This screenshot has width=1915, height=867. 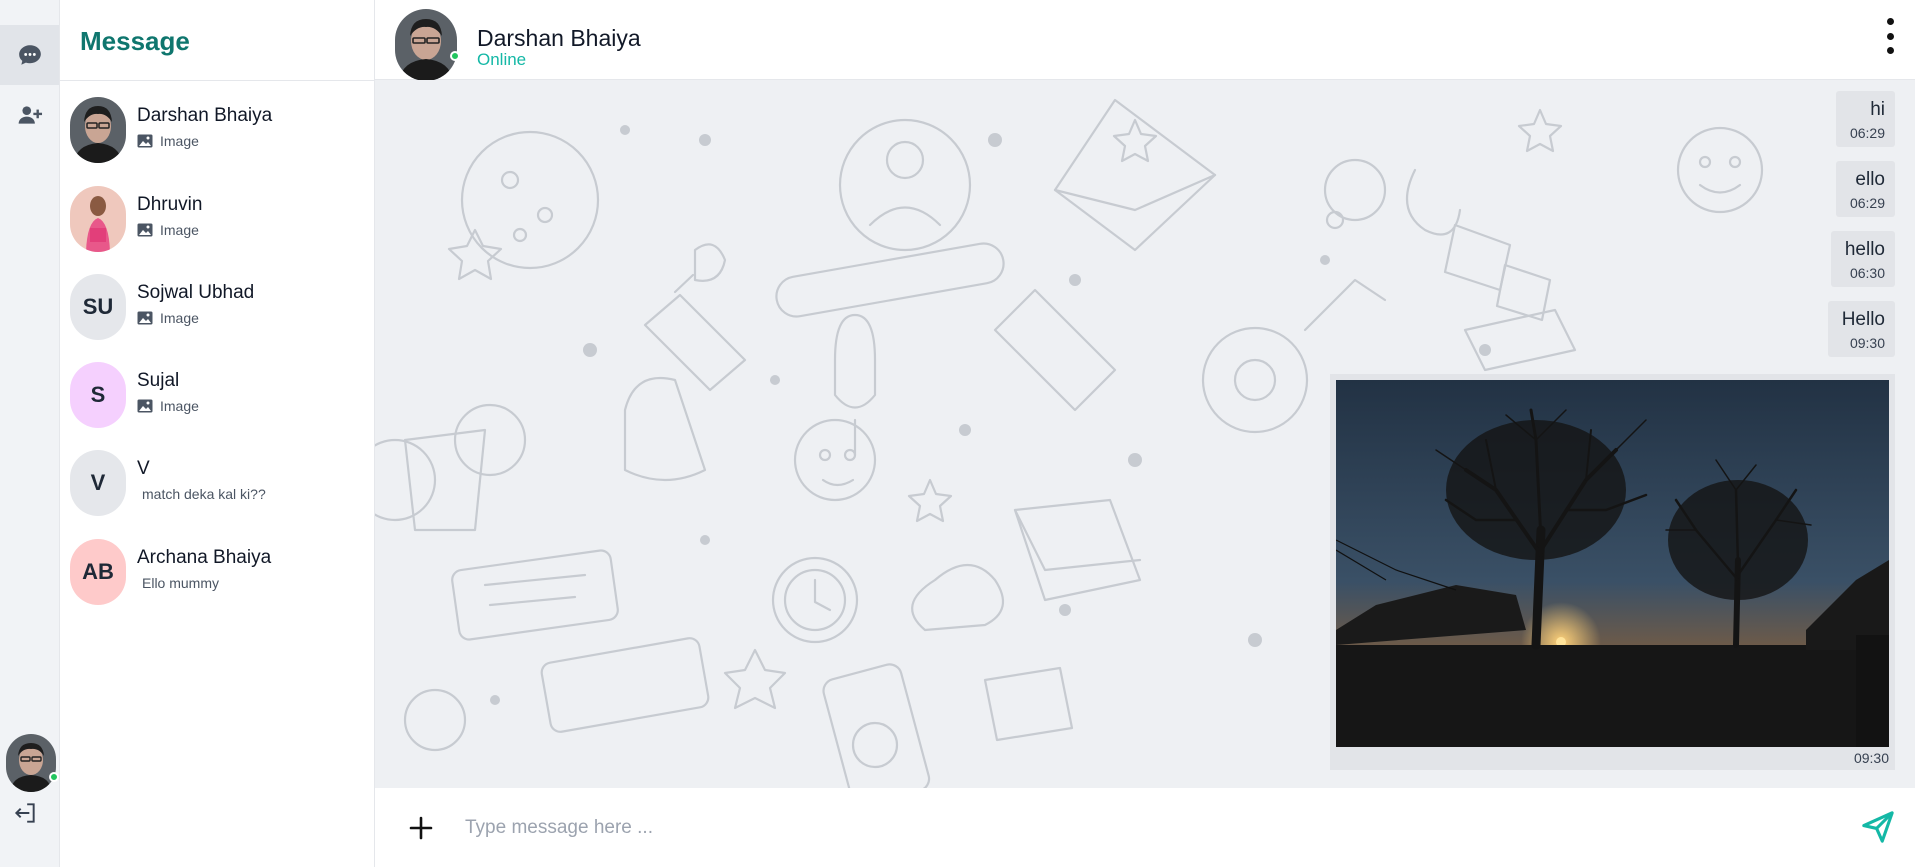 I want to click on divider, so click(x=217, y=80).